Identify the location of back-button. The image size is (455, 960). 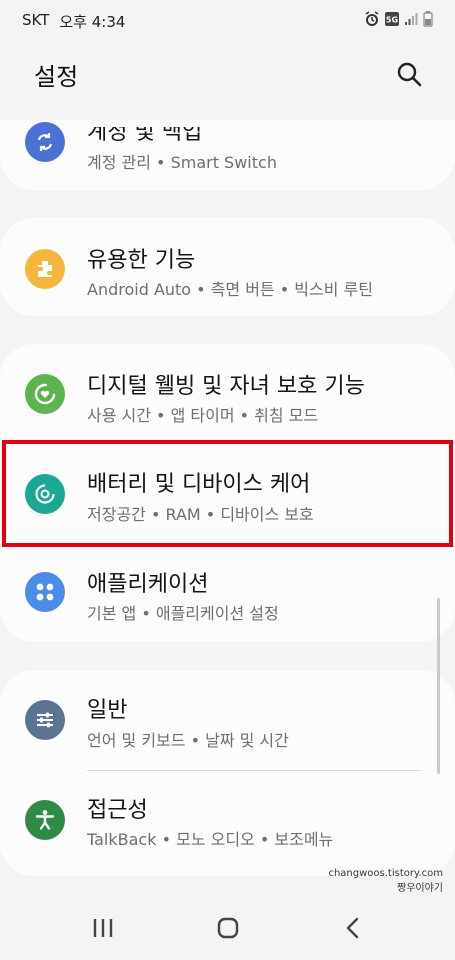
(353, 928).